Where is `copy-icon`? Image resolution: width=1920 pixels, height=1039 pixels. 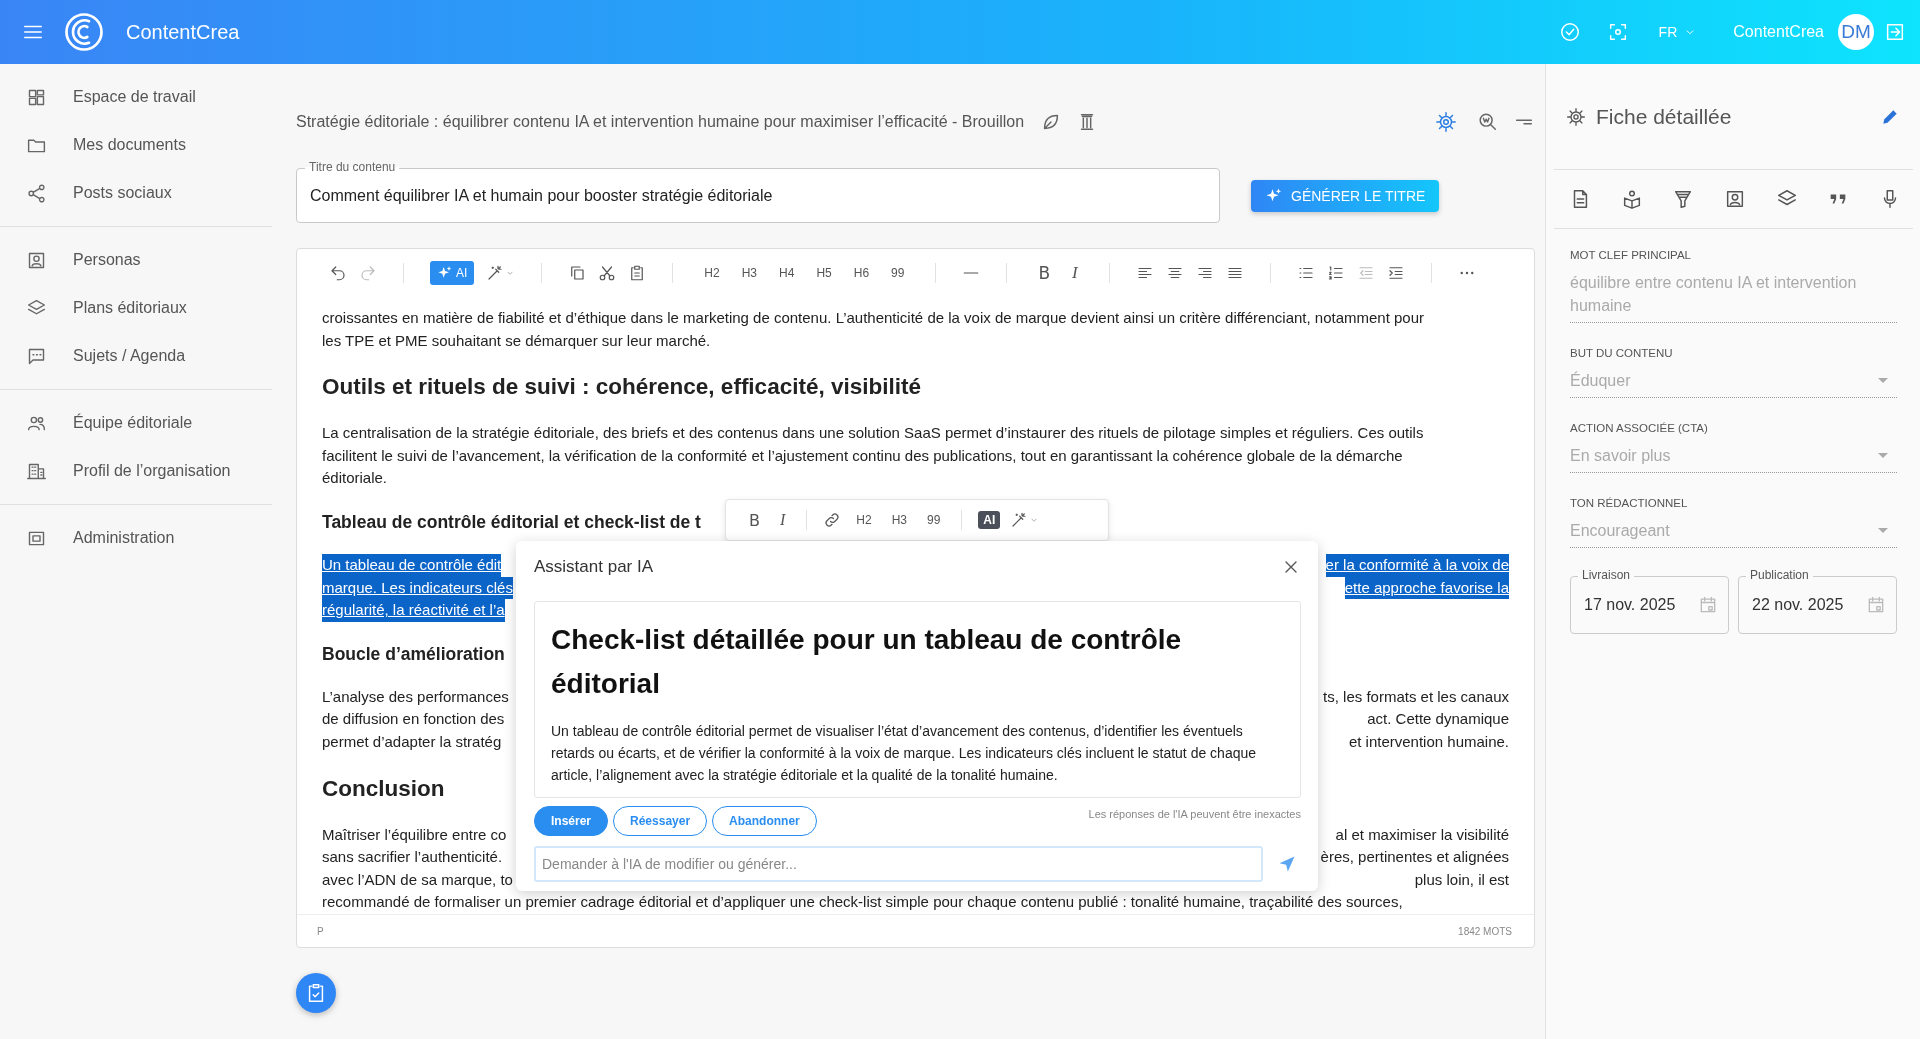
copy-icon is located at coordinates (577, 273).